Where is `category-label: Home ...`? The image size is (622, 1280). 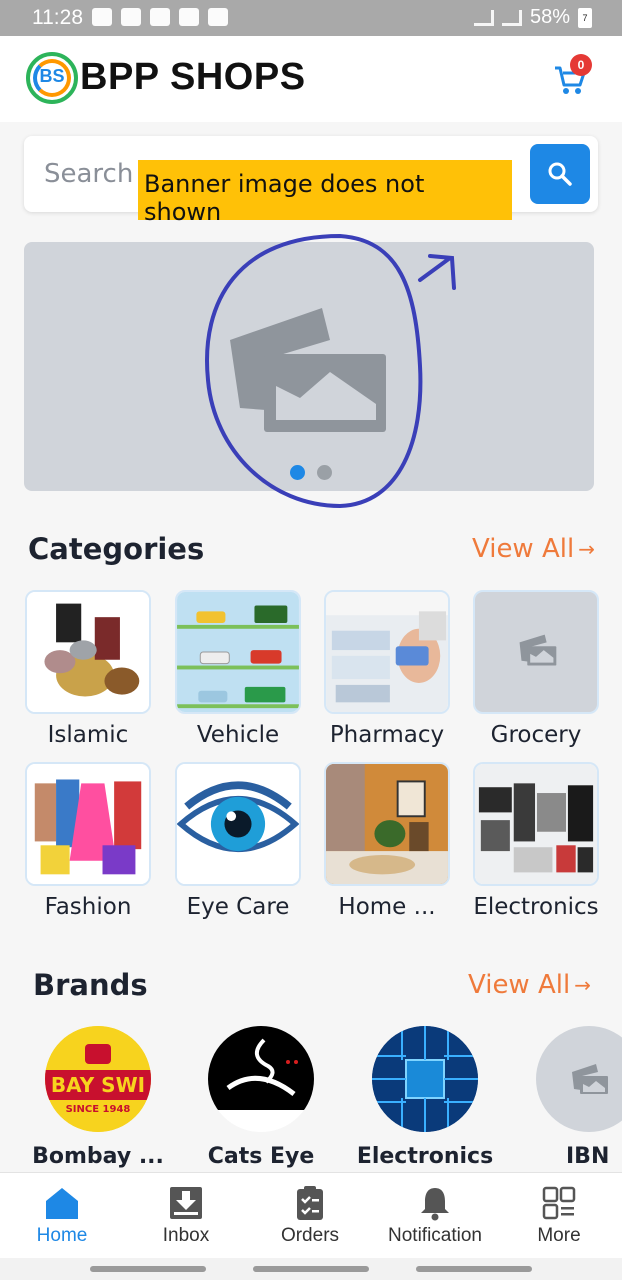
category-label: Home ... is located at coordinates (387, 907).